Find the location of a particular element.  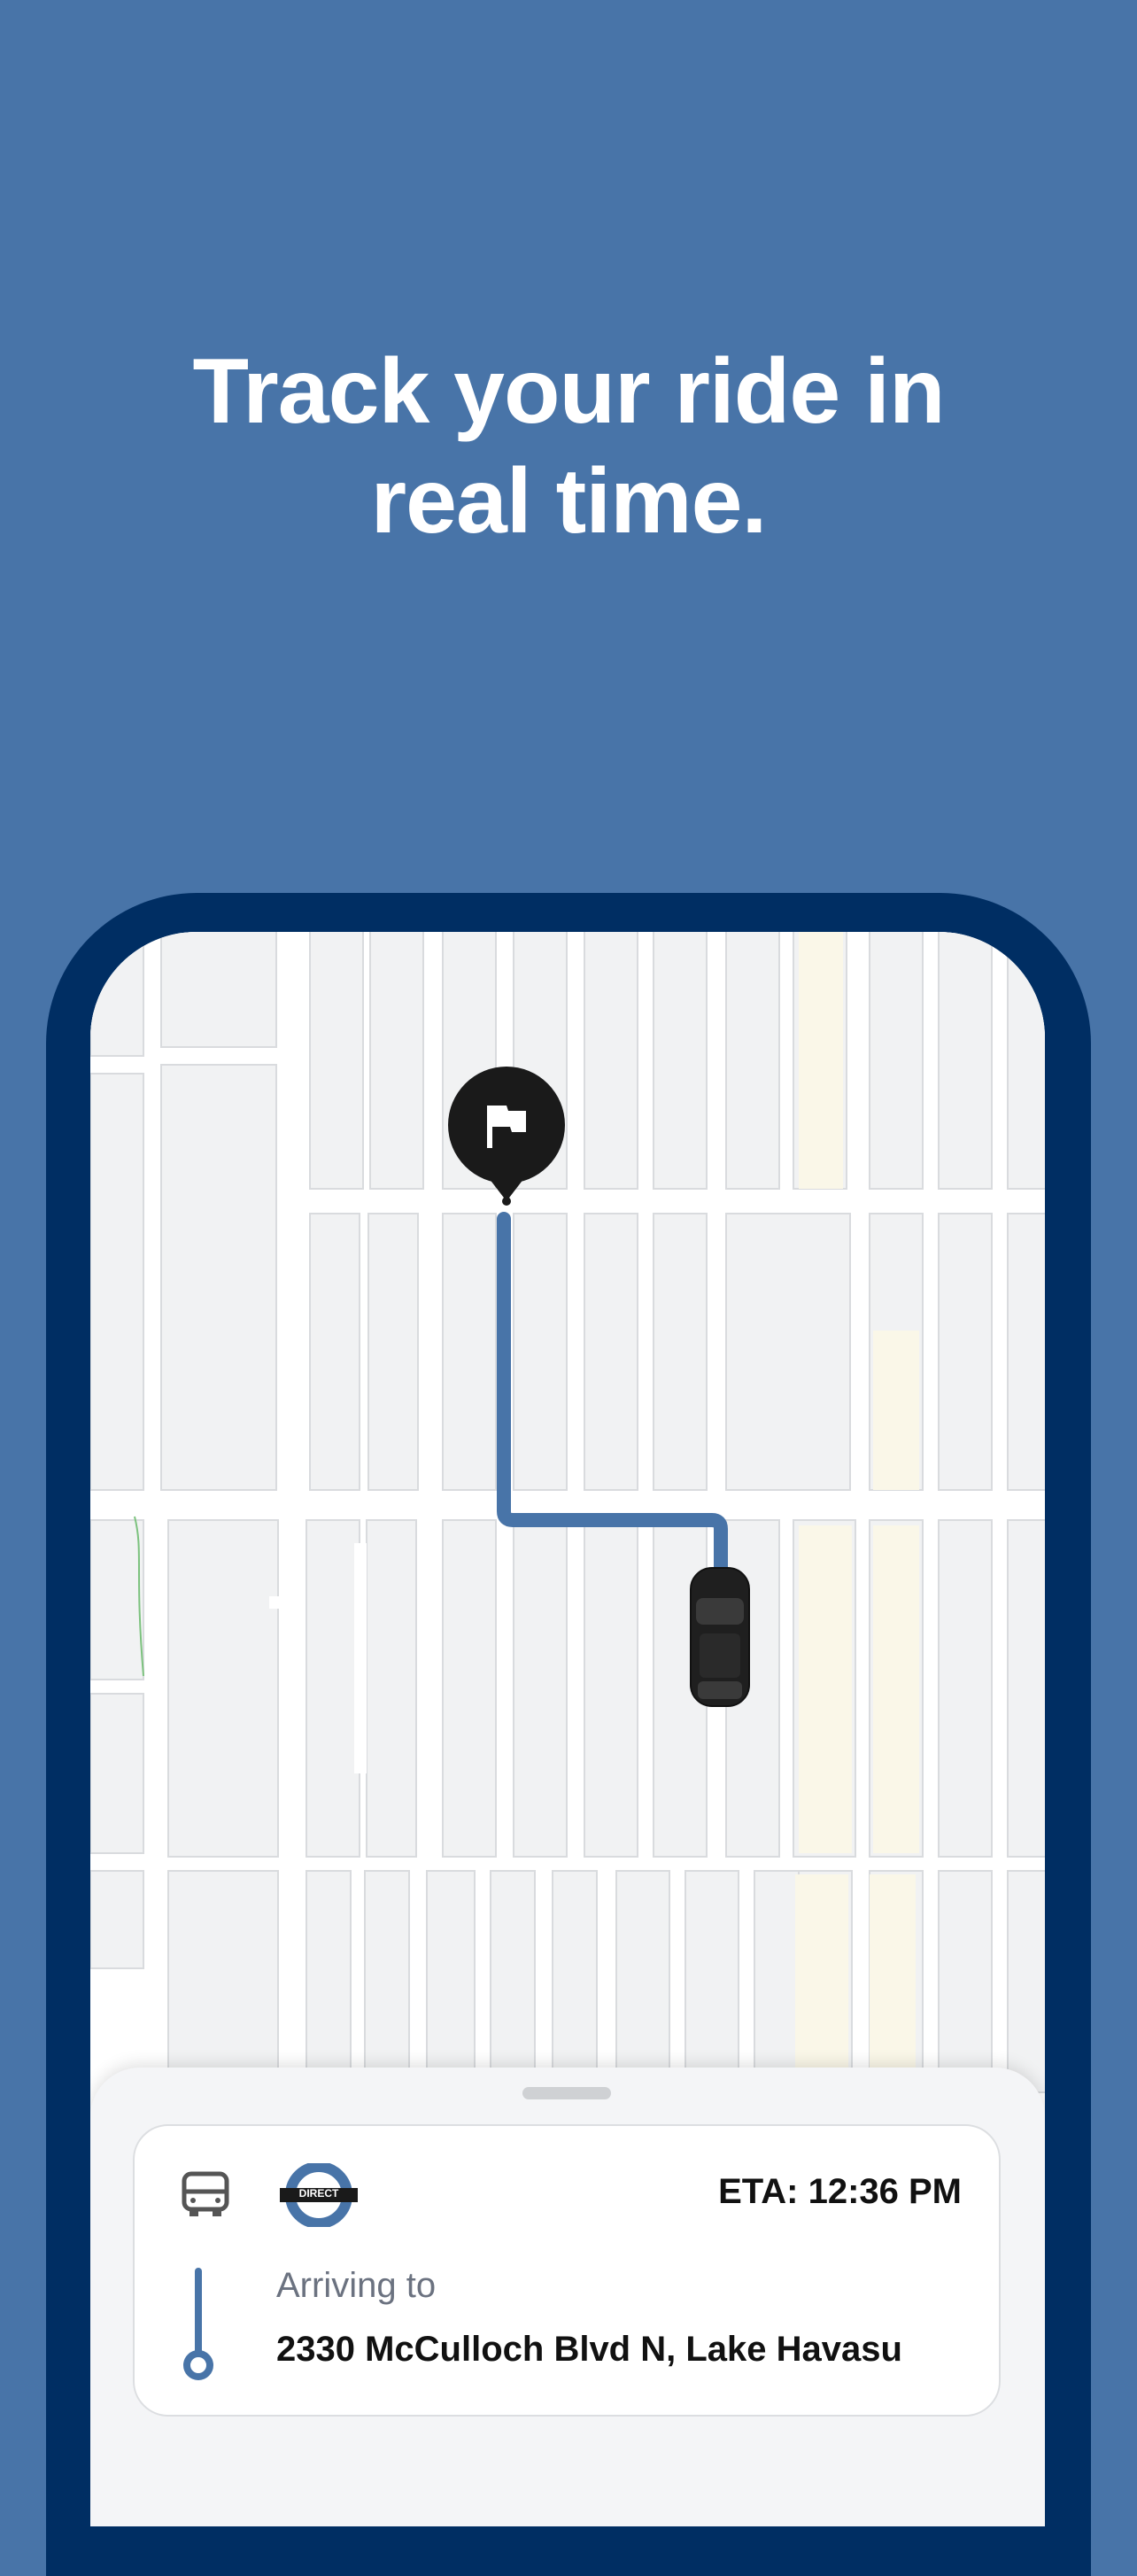

arriving-label: Arriving to is located at coordinates (356, 2285).